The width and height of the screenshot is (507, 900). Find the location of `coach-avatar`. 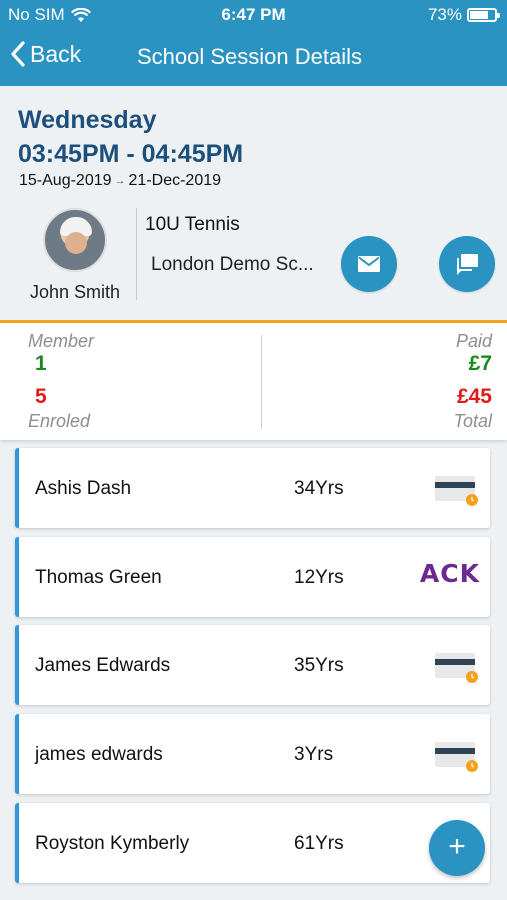

coach-avatar is located at coordinates (75, 240).